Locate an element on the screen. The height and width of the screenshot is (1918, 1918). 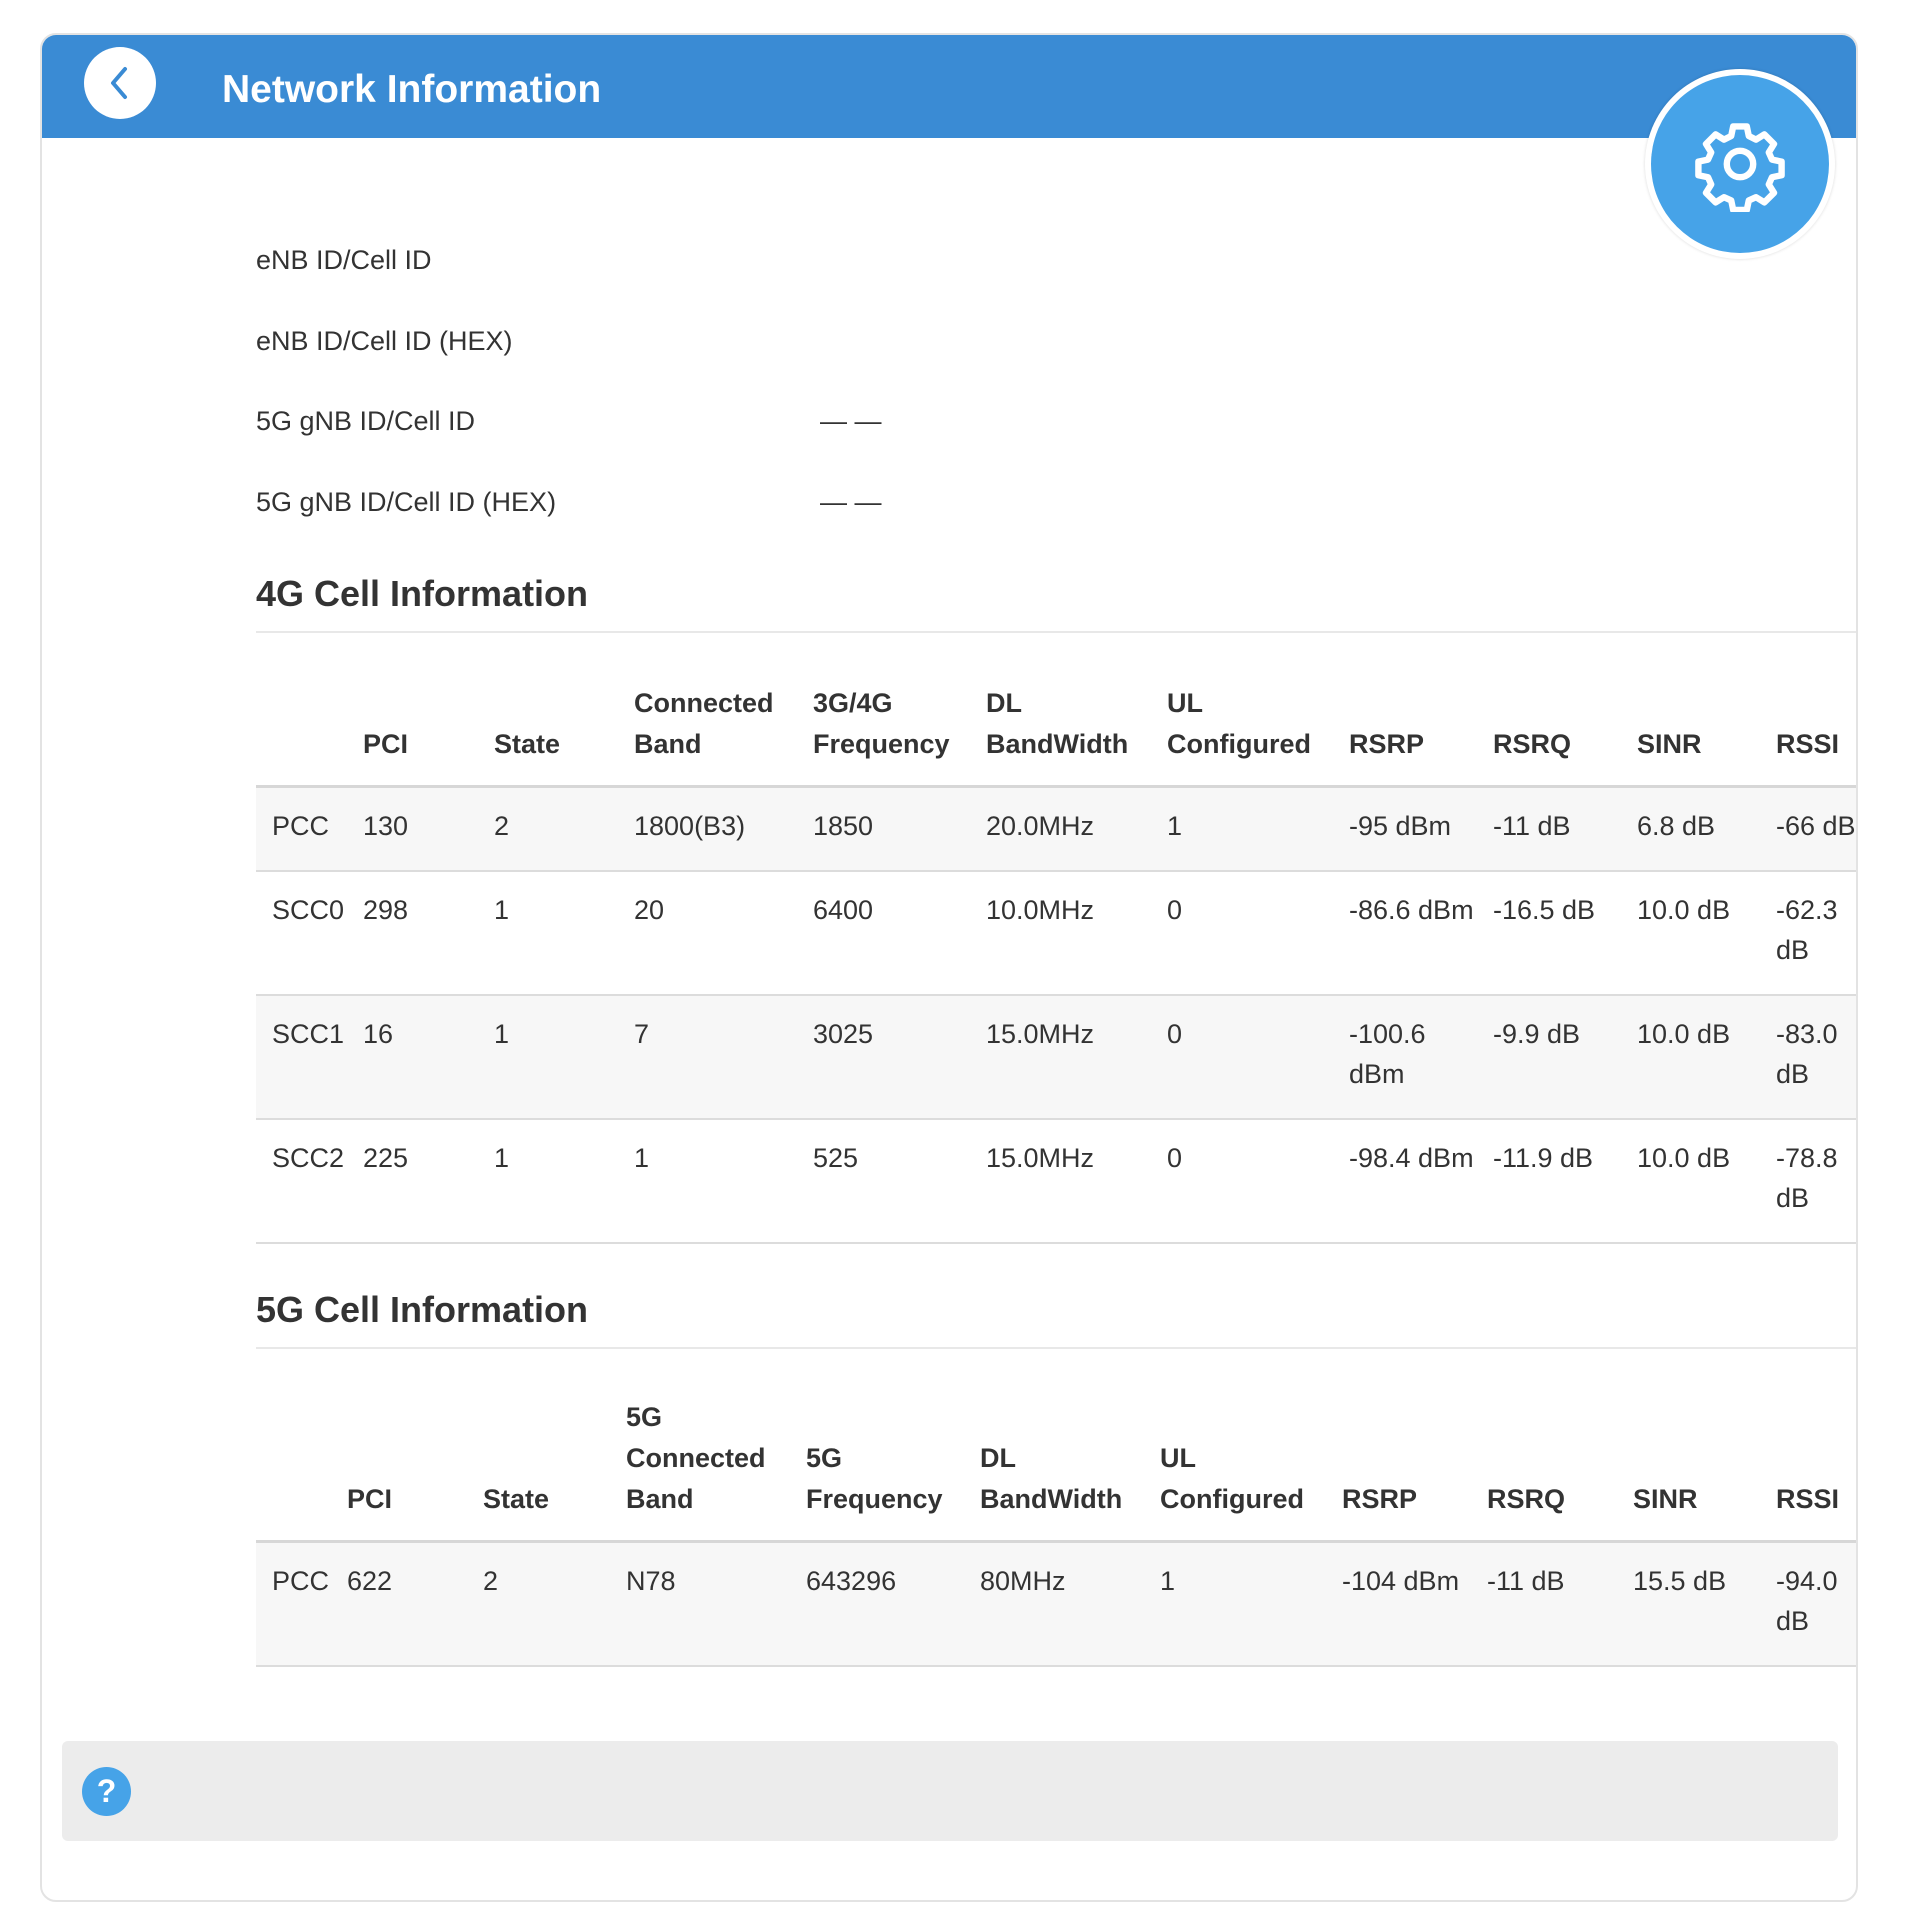
info-label-gnb-cell-id-hex: 5G gNB ID/Cell ID (HEX) is located at coordinates (406, 502).